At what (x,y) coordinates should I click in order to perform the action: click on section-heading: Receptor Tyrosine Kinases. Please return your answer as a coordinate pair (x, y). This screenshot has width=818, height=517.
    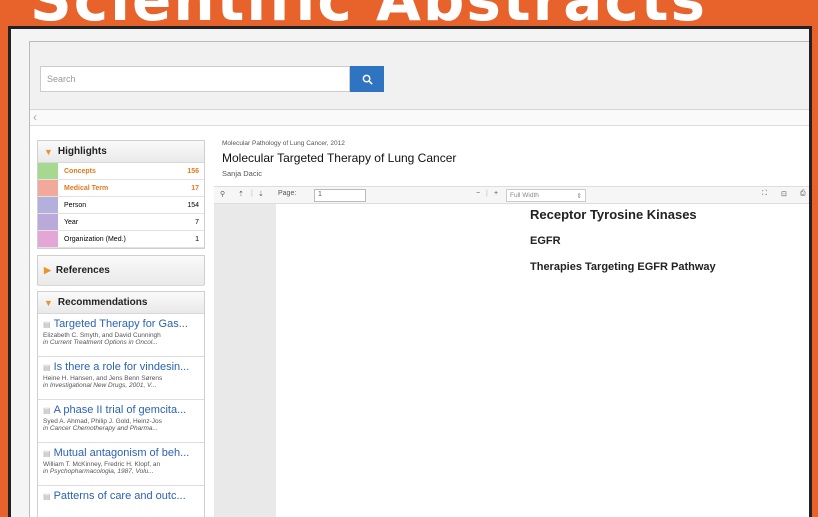
    Looking at the image, I should click on (613, 214).